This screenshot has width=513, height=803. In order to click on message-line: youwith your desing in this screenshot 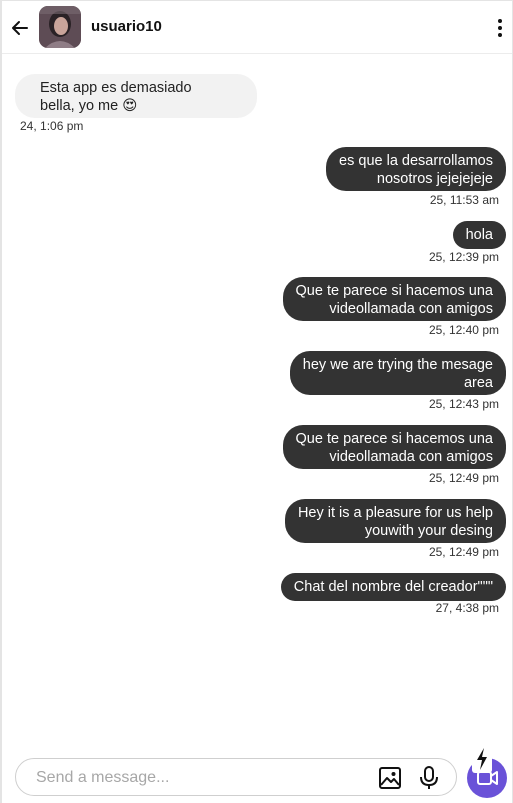, I will do `click(428, 531)`.